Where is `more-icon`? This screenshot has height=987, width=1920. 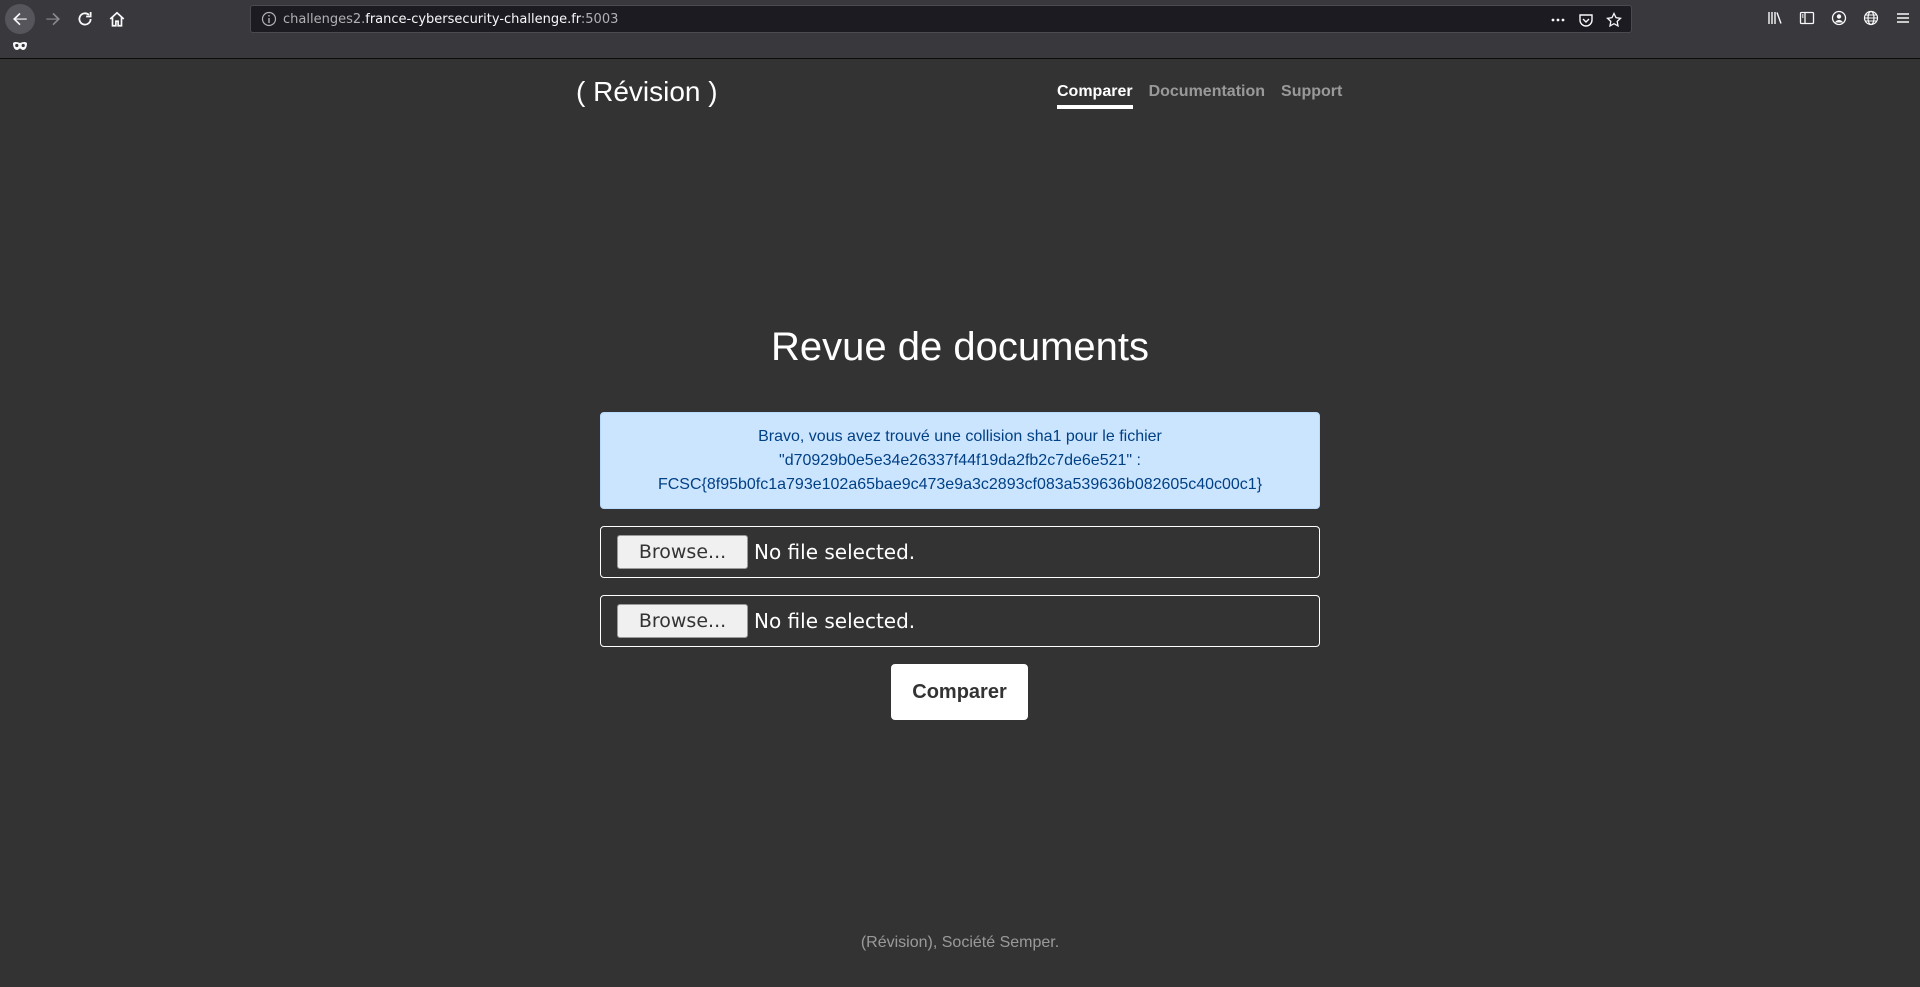 more-icon is located at coordinates (1558, 20).